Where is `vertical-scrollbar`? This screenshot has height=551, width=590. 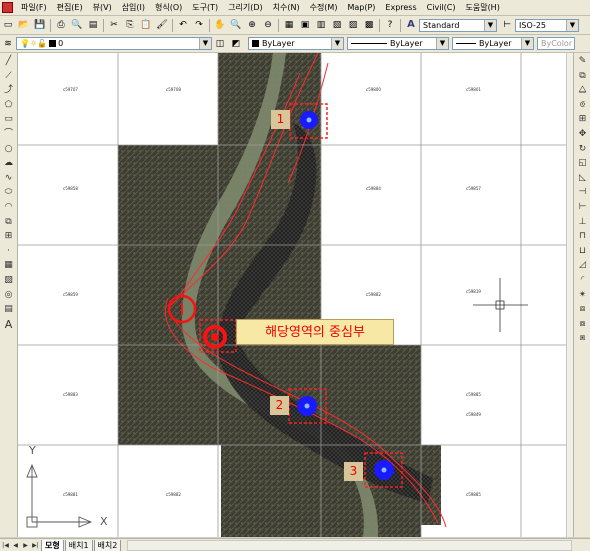
vertical-scrollbar is located at coordinates (569, 295).